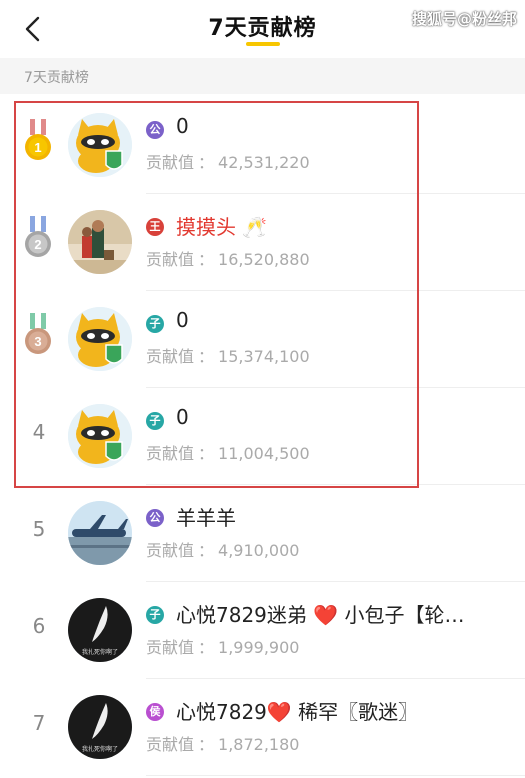  I want to click on rank-number: 6, so click(39, 626).